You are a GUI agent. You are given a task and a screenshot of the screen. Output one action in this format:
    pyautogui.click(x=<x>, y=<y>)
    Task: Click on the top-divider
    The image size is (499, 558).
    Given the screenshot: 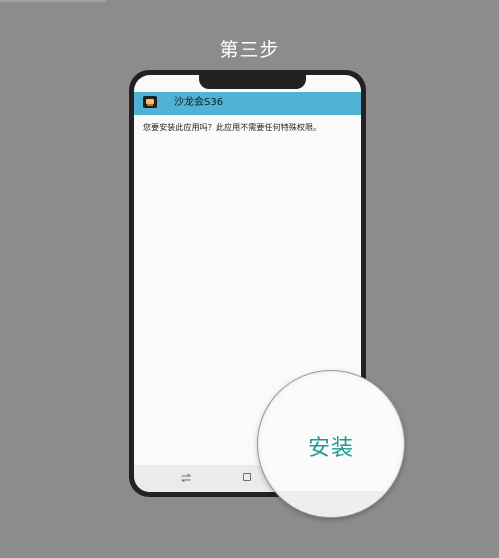 What is the action you would take?
    pyautogui.click(x=53, y=1)
    